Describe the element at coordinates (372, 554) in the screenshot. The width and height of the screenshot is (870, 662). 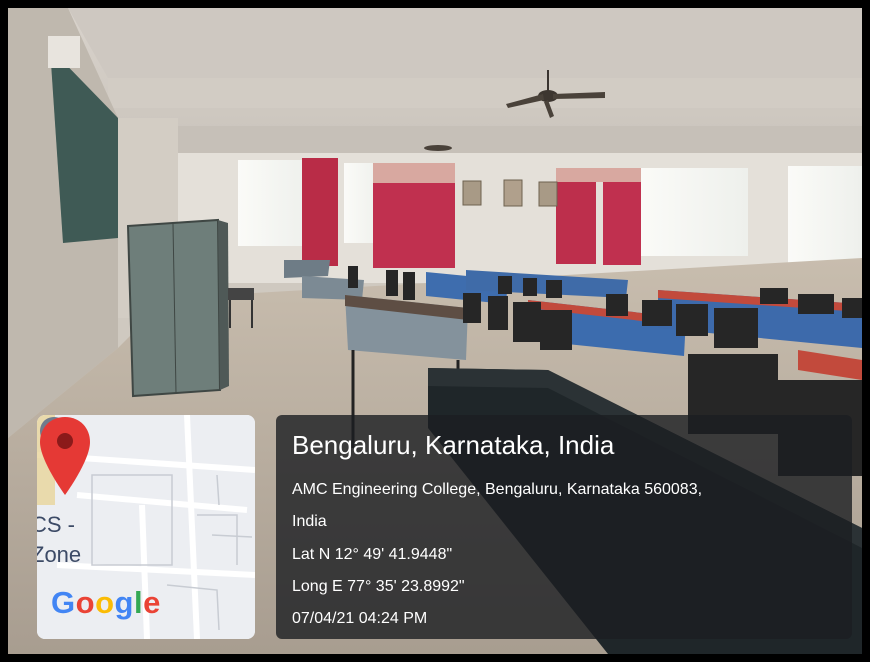
I see `latitude-text: Lat N 12° 49' 41.9448"` at that location.